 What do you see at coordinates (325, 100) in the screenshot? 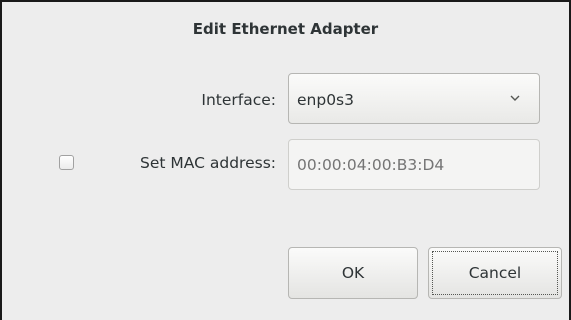
I see `interface-selected-value: enp0s3` at bounding box center [325, 100].